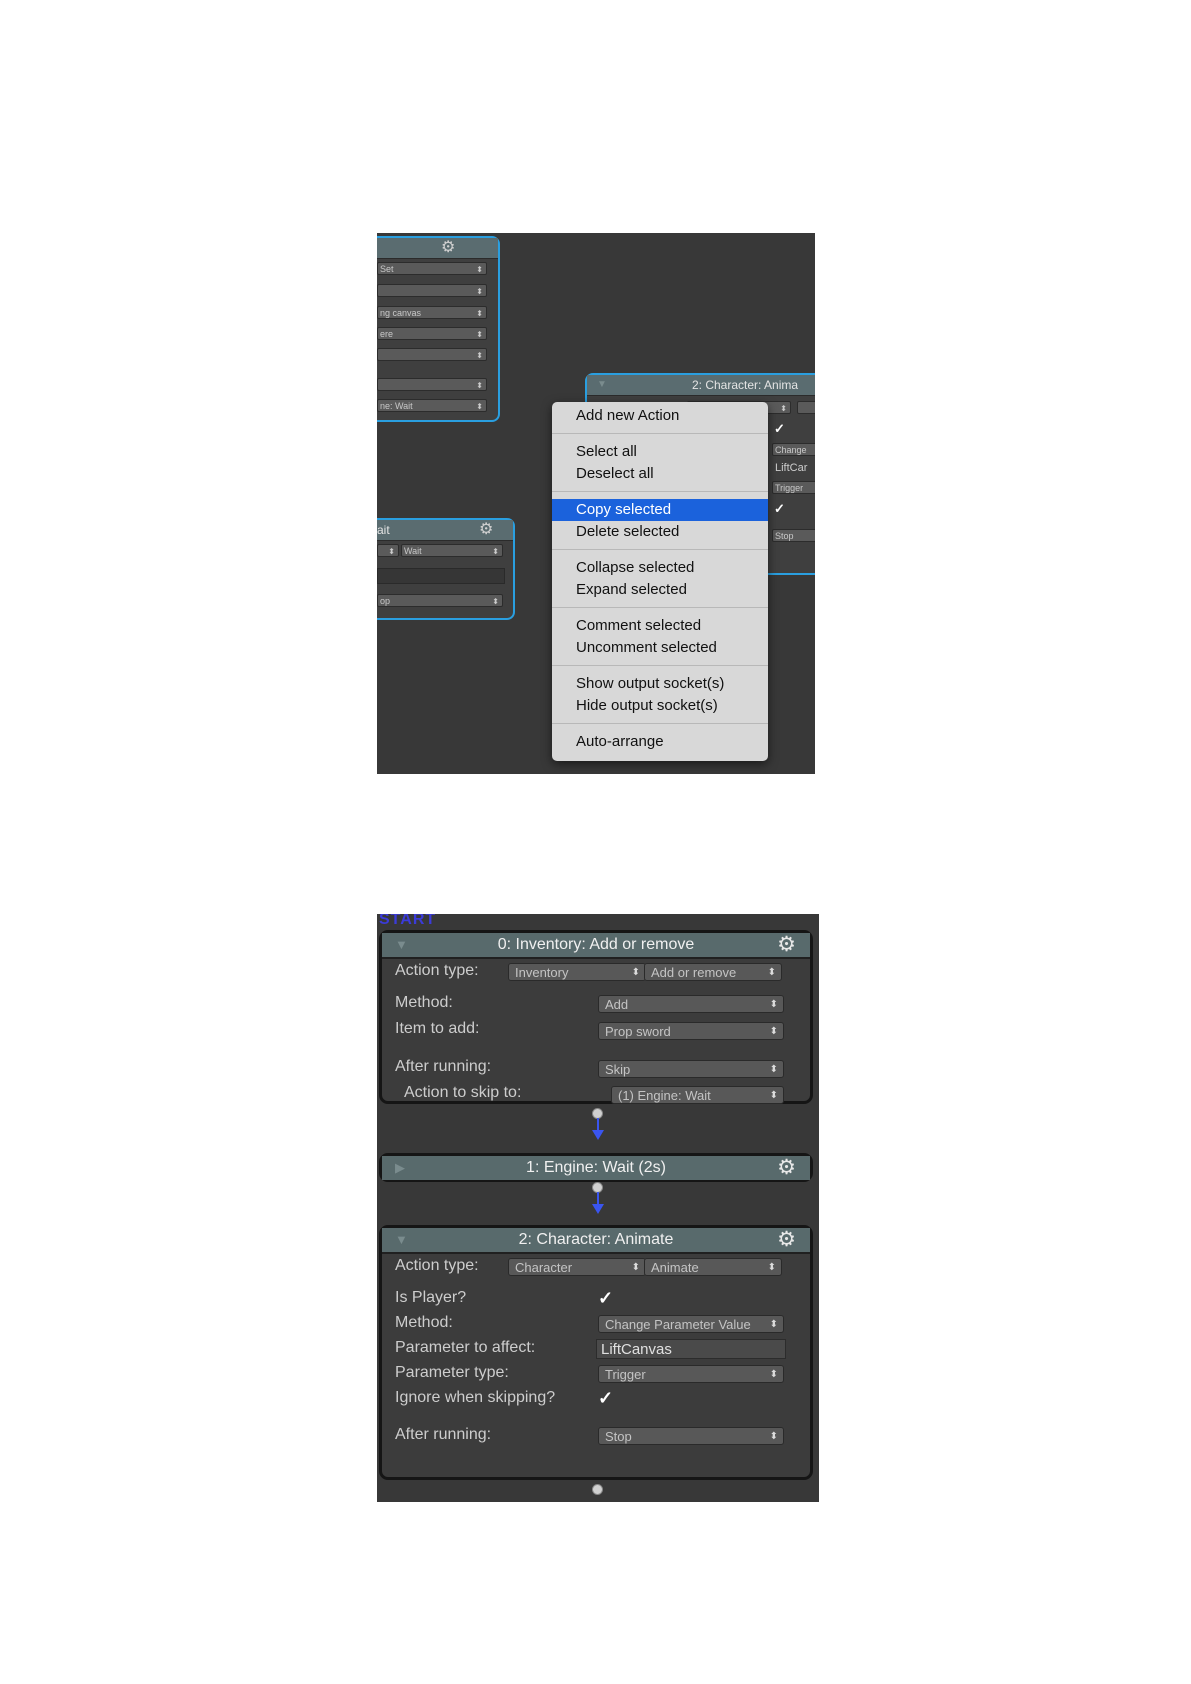 The height and width of the screenshot is (1684, 1191). I want to click on node-b-text-field, so click(441, 576).